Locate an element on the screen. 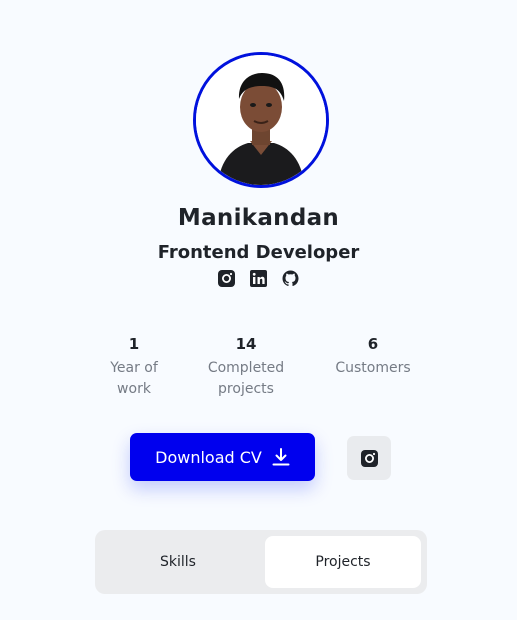 This screenshot has width=517, height=620. social-links is located at coordinates (258, 278).